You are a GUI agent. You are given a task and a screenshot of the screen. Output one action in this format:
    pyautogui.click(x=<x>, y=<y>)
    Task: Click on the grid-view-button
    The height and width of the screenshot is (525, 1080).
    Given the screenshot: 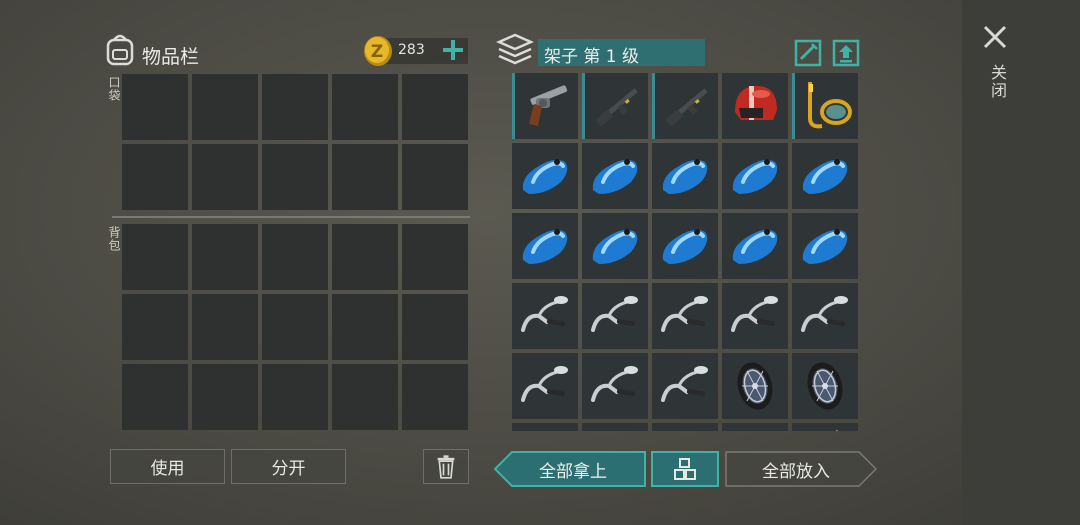 What is the action you would take?
    pyautogui.click(x=685, y=469)
    